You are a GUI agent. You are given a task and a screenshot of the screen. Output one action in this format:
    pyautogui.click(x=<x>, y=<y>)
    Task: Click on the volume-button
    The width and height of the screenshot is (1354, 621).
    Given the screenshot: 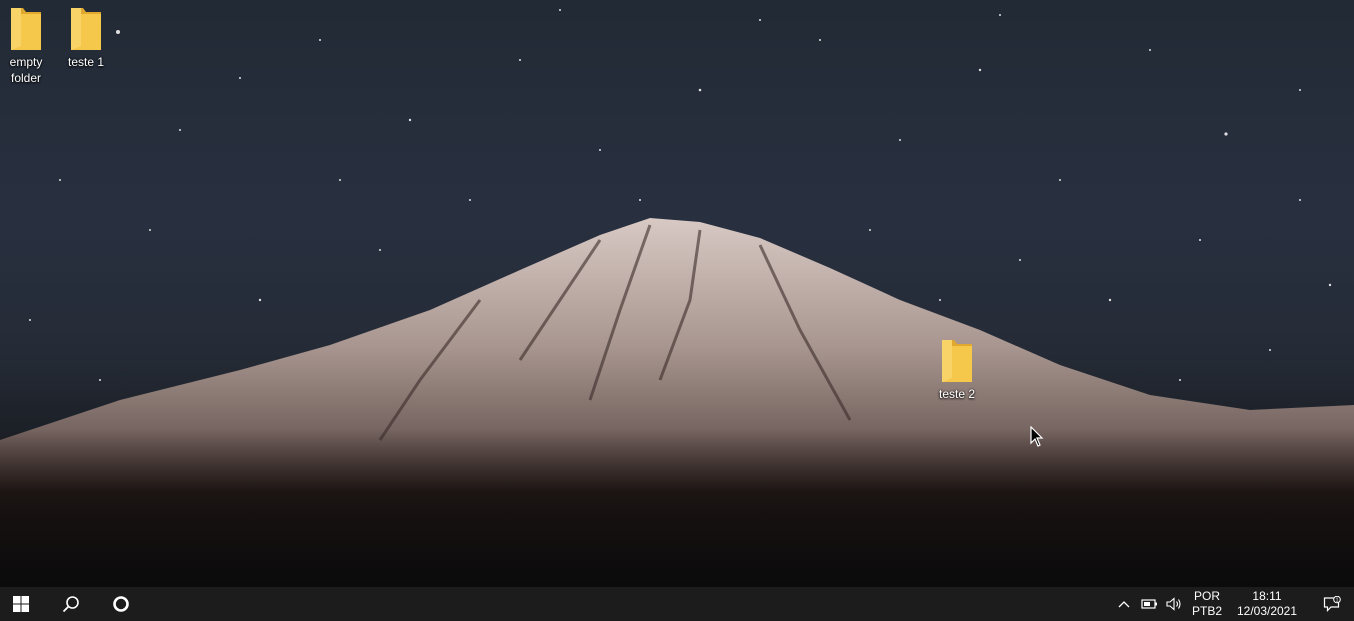 What is the action you would take?
    pyautogui.click(x=1174, y=604)
    